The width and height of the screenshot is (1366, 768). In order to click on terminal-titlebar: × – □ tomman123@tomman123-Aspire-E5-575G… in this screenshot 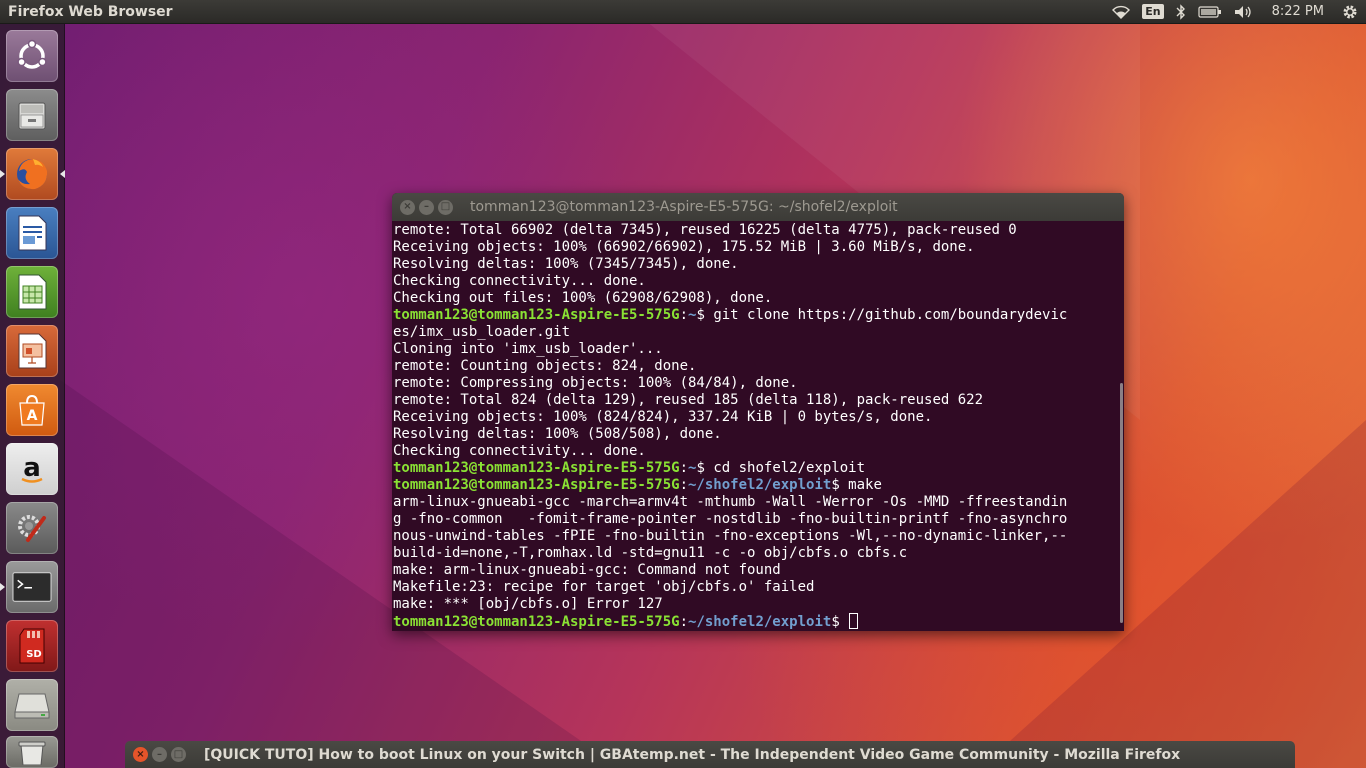, I will do `click(758, 207)`.